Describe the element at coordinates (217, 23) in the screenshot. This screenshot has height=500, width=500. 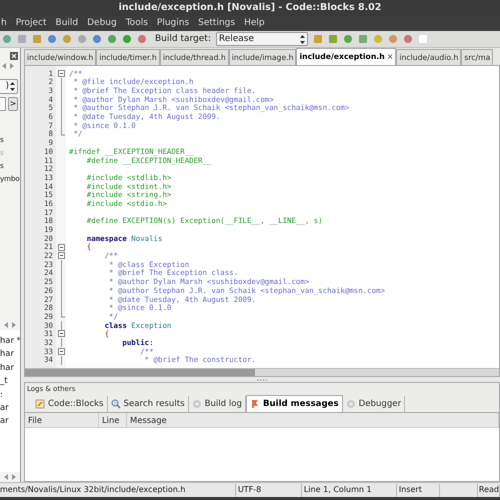
I see `menu-item: Settings` at that location.